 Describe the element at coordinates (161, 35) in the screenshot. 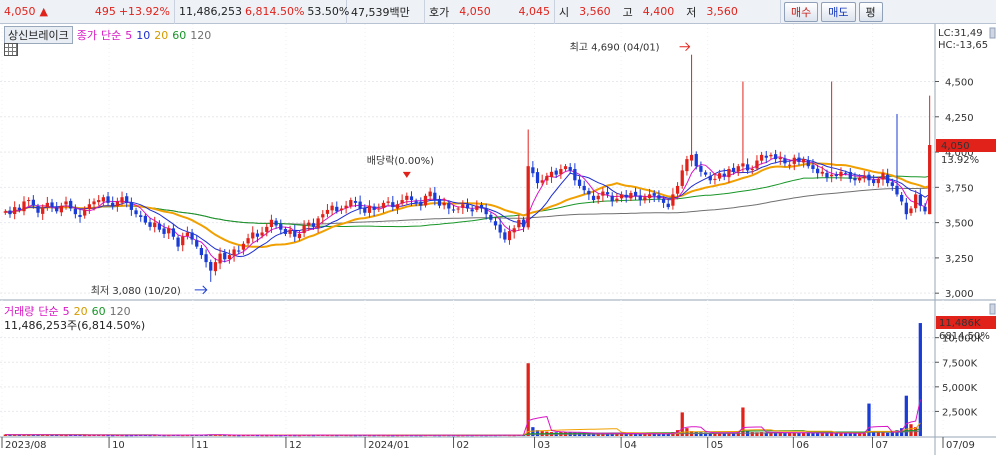

I see `ma-period-20: 20` at that location.